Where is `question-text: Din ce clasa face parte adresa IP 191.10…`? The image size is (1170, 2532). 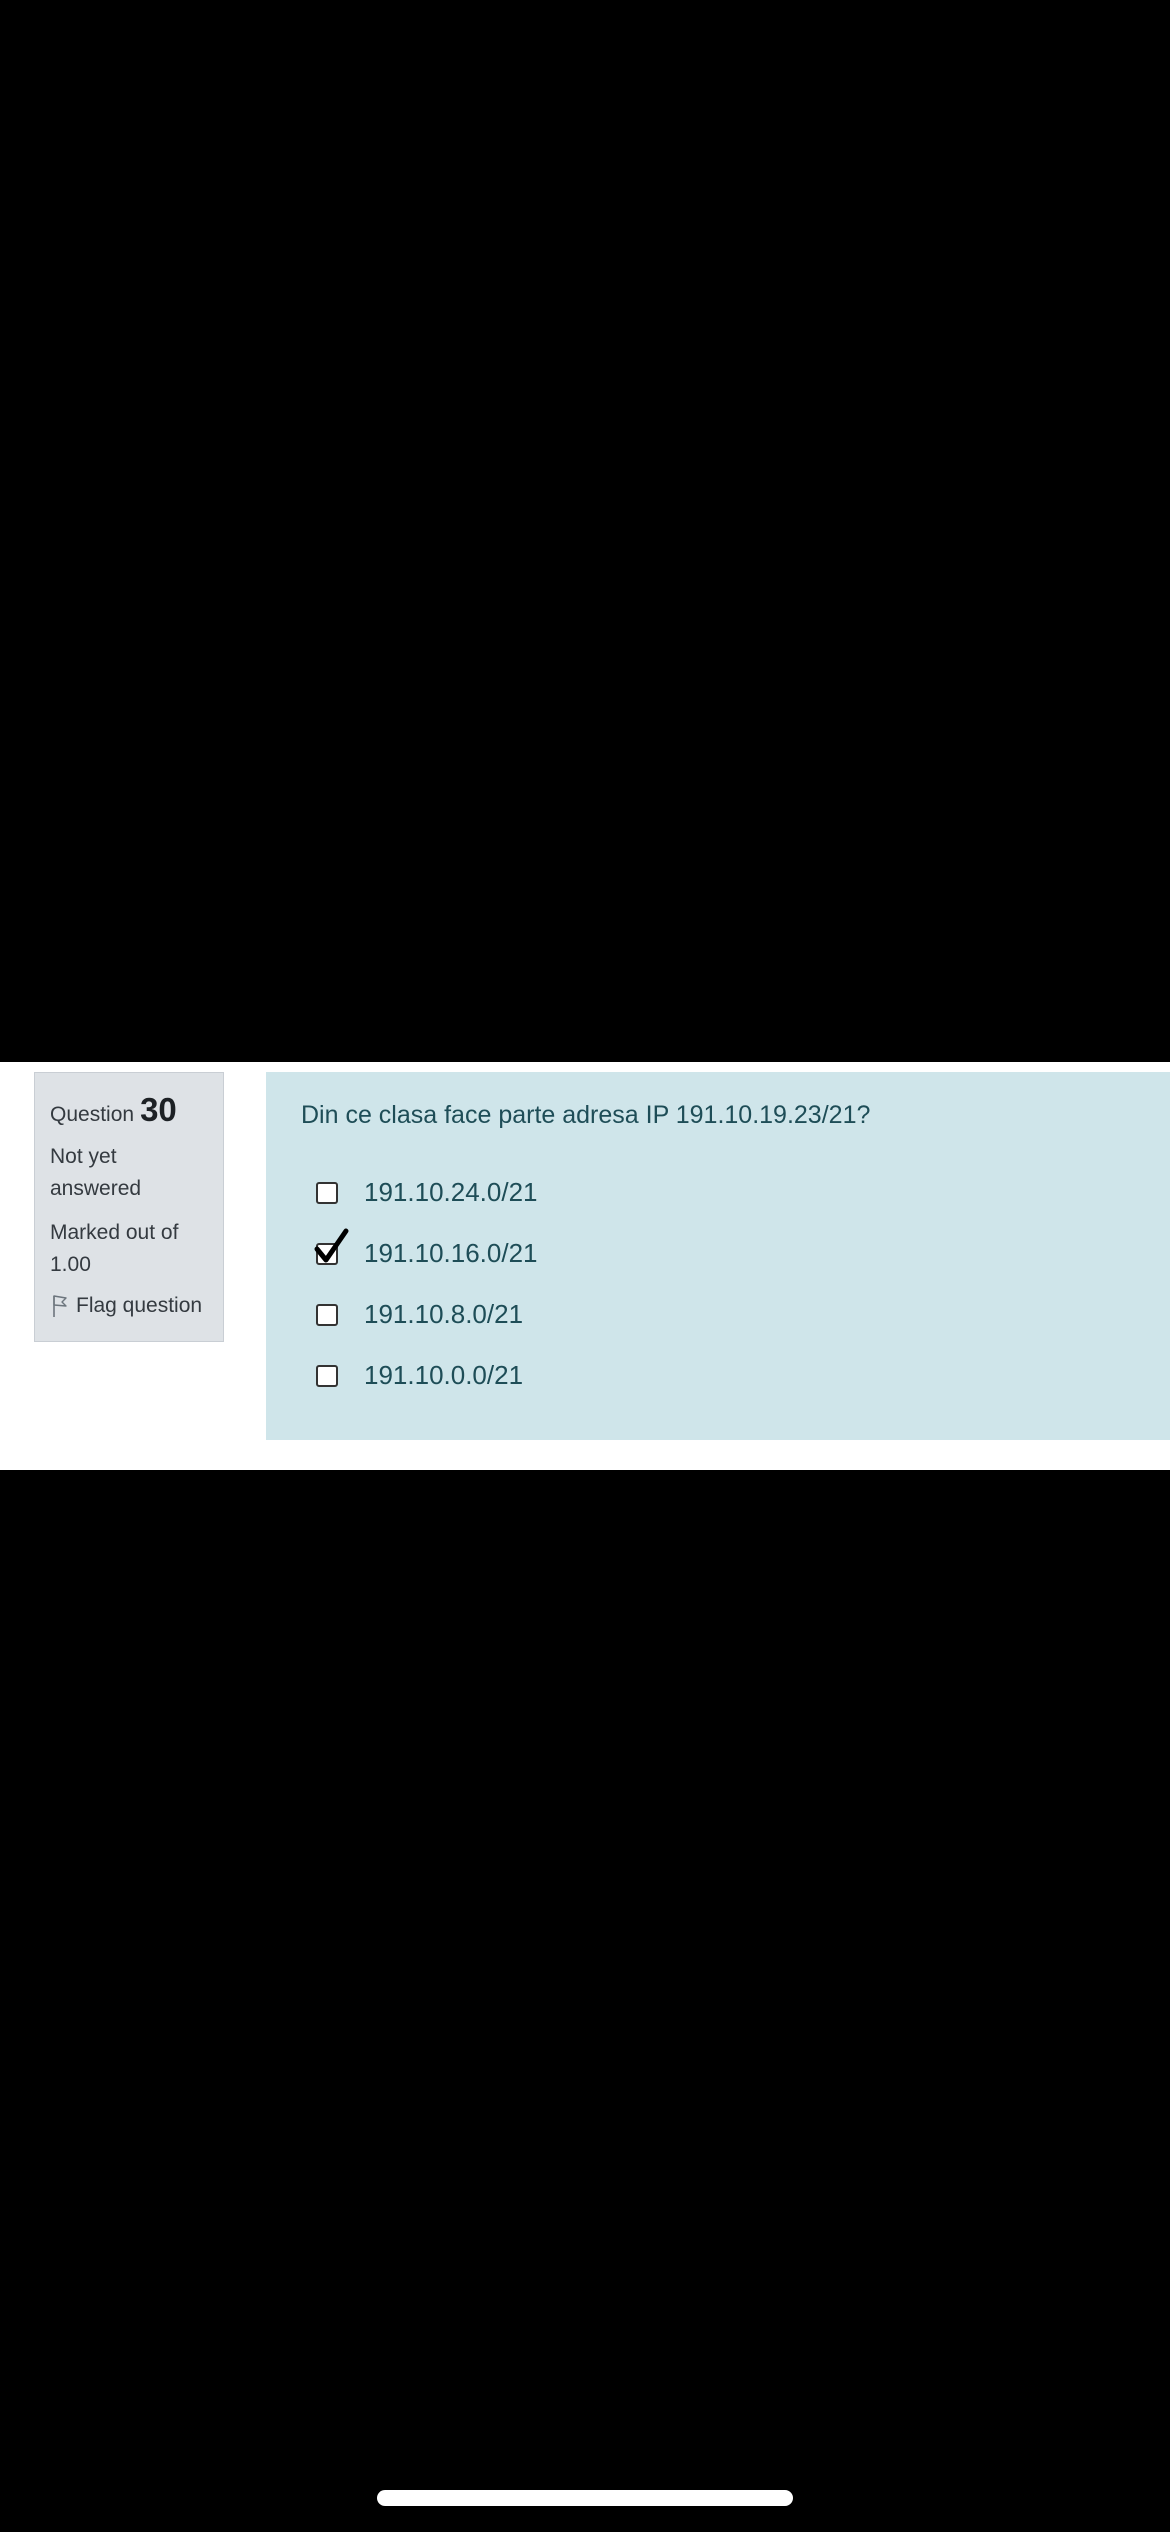 question-text: Din ce clasa face parte adresa IP 191.10… is located at coordinates (586, 1115).